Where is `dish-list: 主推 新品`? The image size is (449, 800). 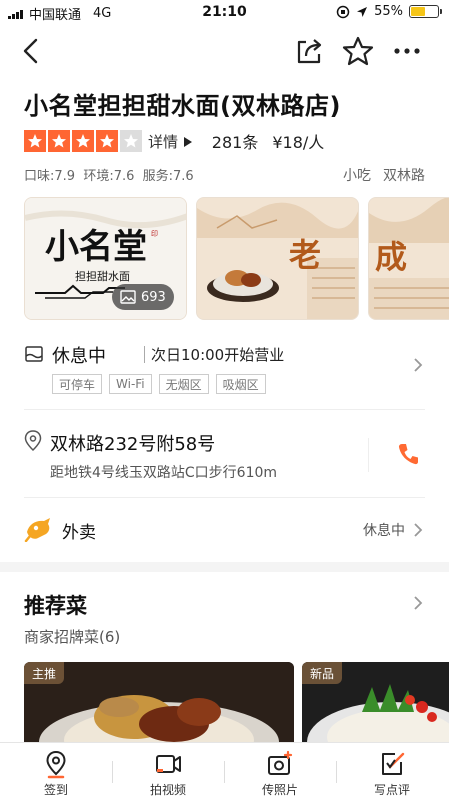
dish-list: 主推 新品 is located at coordinates (236, 702).